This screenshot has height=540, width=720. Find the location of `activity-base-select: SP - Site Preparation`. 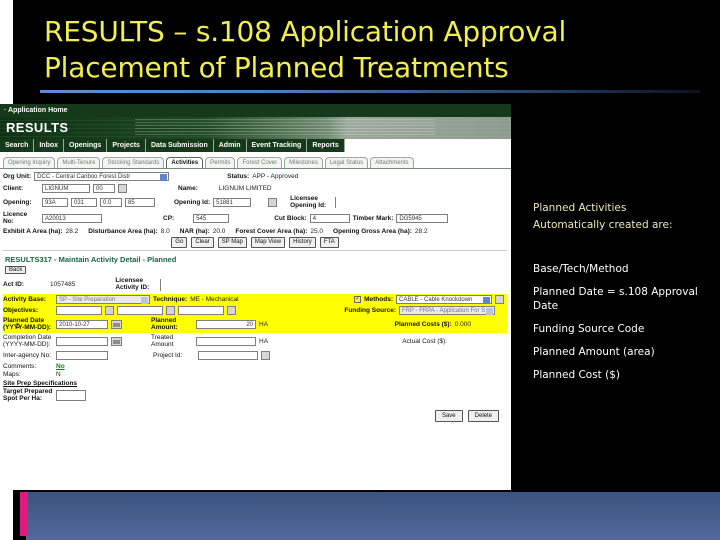

activity-base-select: SP - Site Preparation is located at coordinates (103, 299).